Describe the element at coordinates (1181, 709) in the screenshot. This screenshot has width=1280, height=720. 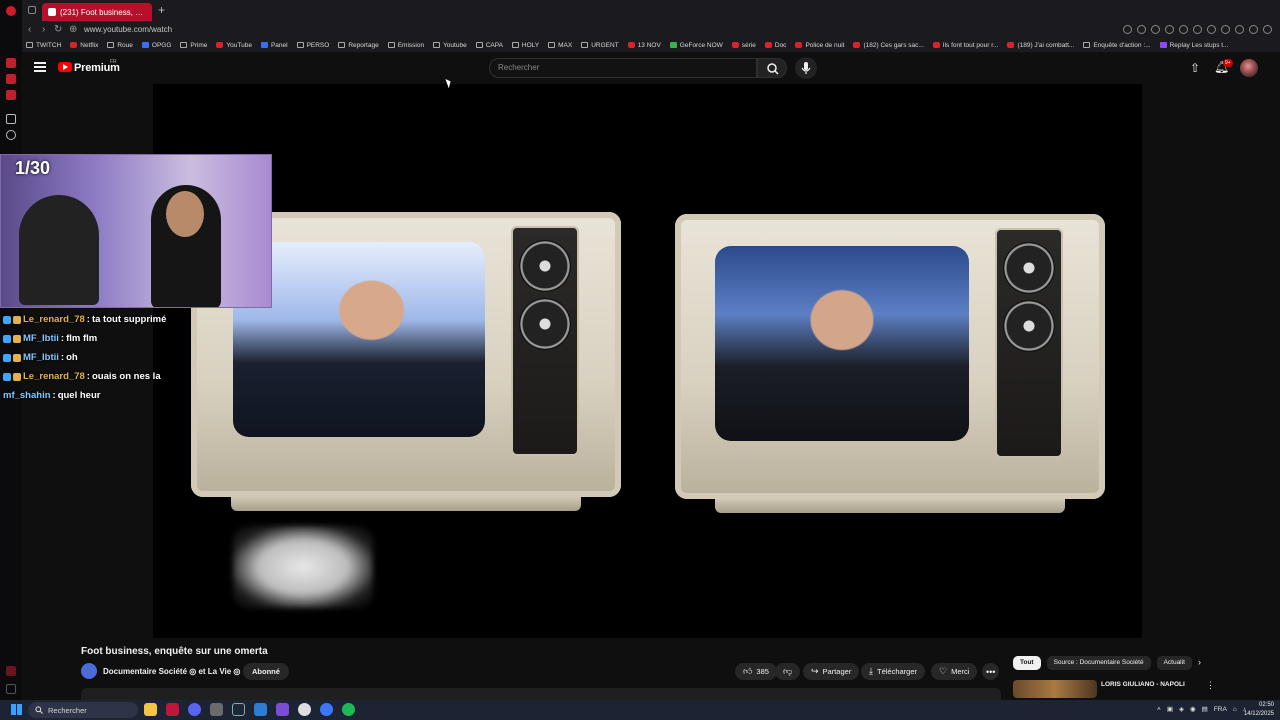
I see `tray-icon: ◈` at that location.